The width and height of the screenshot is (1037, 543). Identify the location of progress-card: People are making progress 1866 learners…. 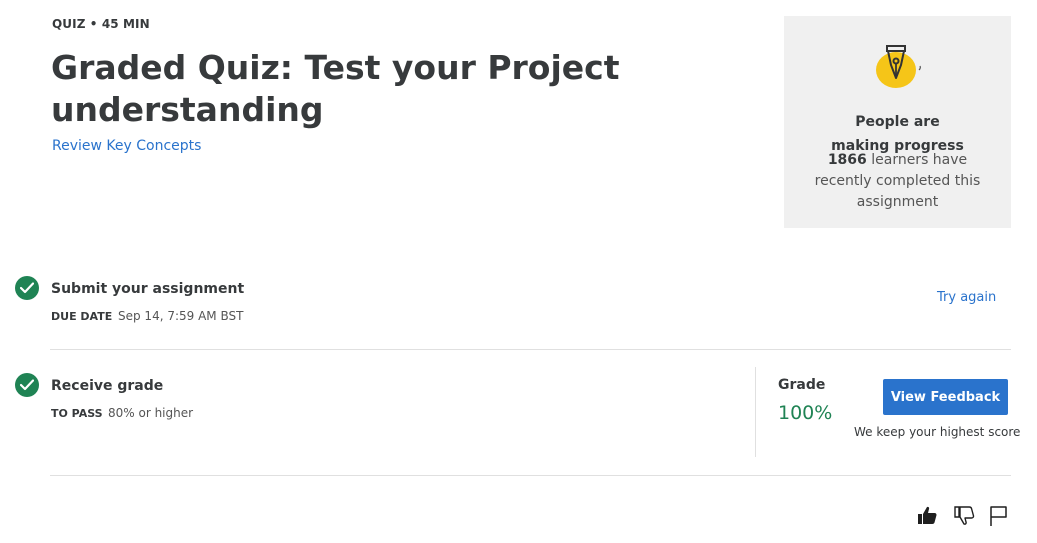
(897, 122).